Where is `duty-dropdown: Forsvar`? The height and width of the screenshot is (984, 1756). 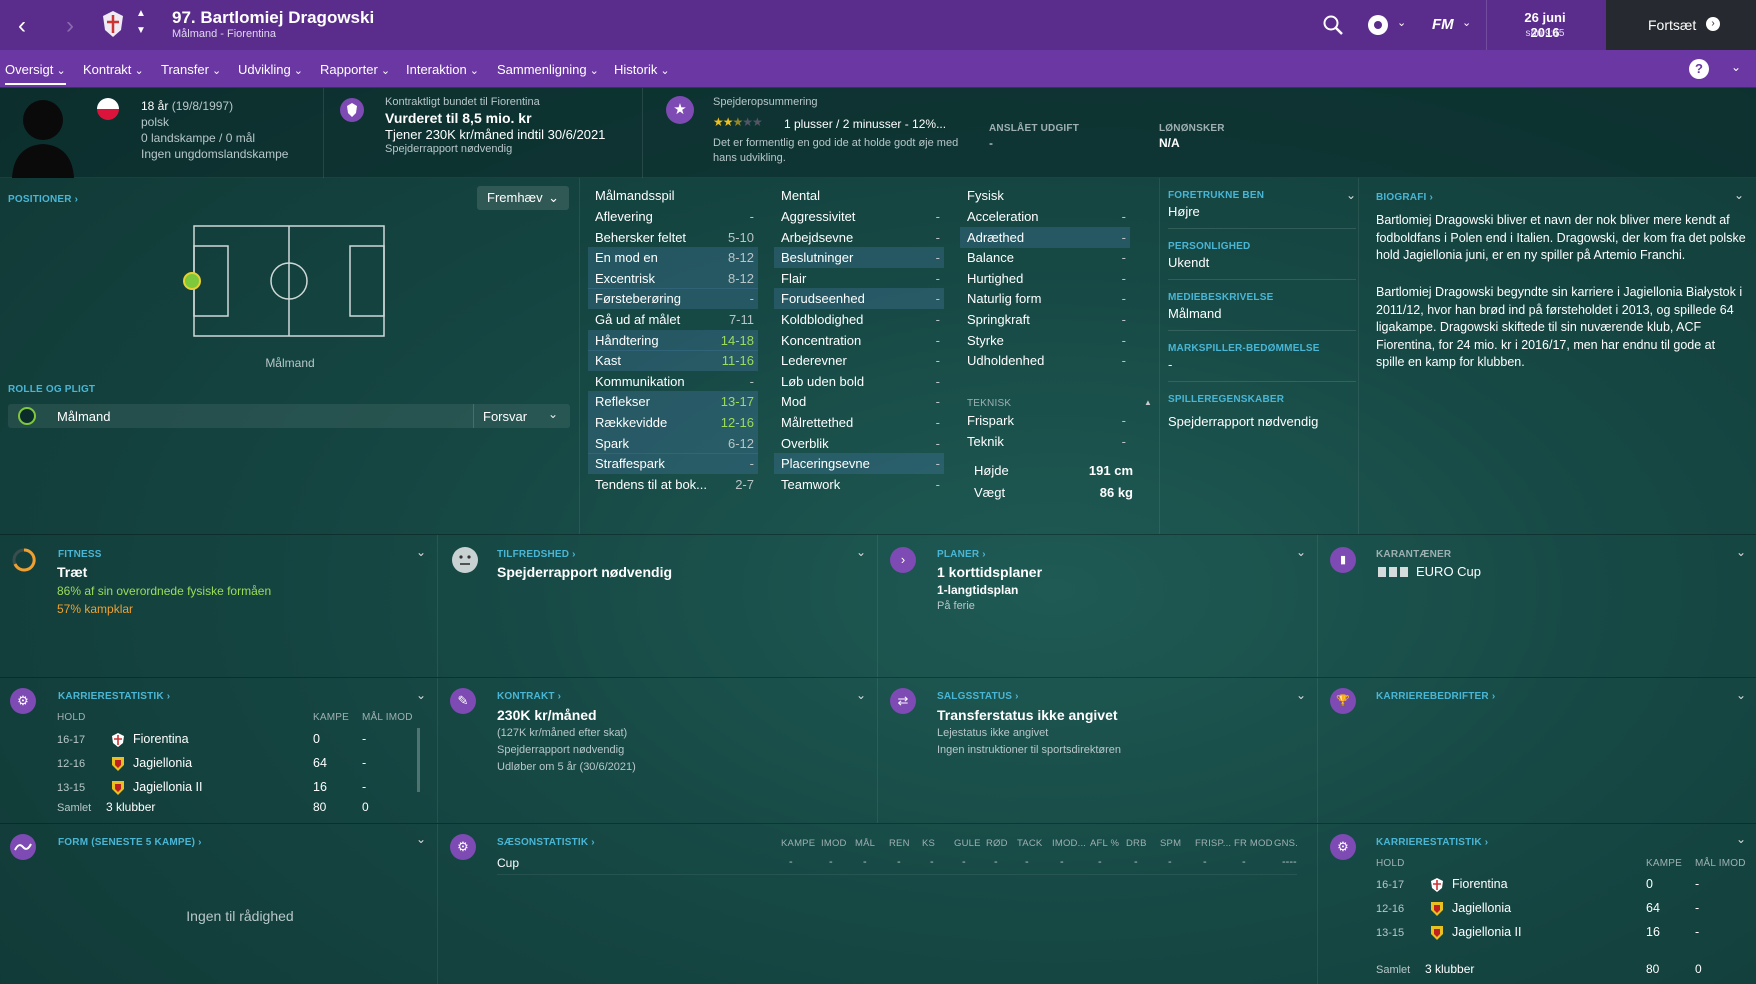 duty-dropdown: Forsvar is located at coordinates (505, 416).